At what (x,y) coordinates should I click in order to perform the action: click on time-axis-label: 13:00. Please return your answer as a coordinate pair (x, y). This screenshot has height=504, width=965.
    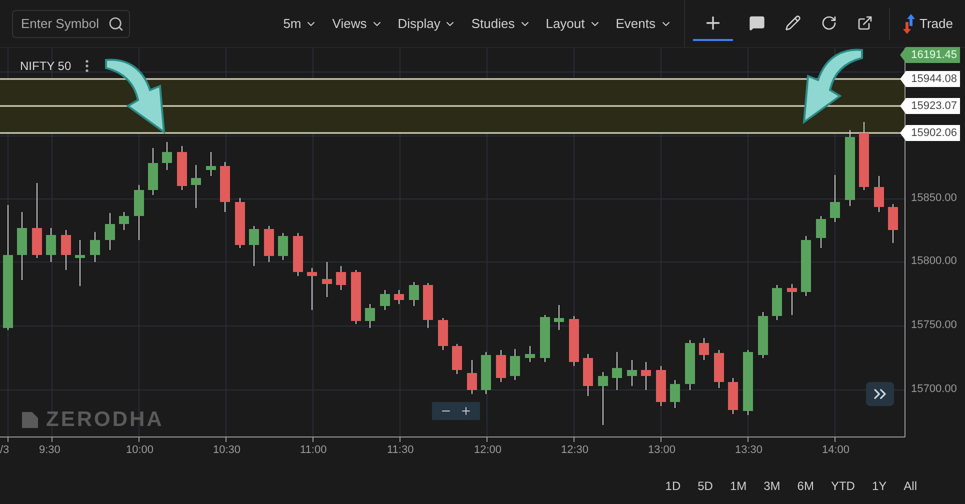
    Looking at the image, I should click on (662, 450).